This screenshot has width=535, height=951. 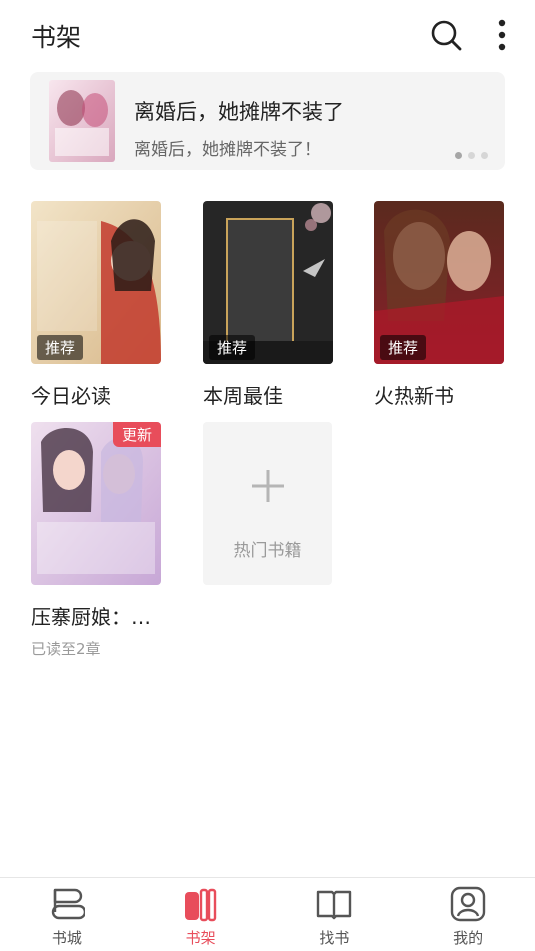 What do you see at coordinates (200, 905) in the screenshot?
I see `bookshelf-icon` at bounding box center [200, 905].